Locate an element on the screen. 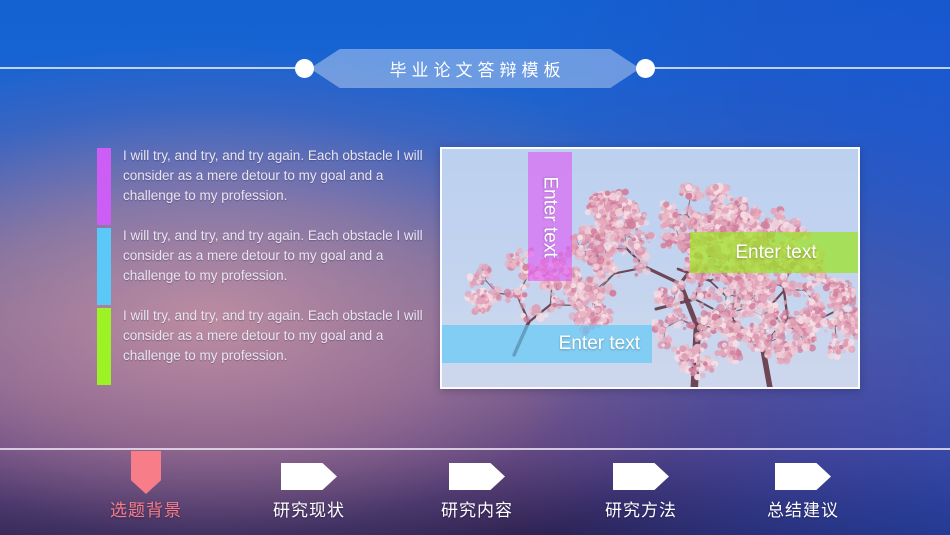 This screenshot has height=535, width=950. page-title: 毕业论文答辩模板 is located at coordinates (477, 70).